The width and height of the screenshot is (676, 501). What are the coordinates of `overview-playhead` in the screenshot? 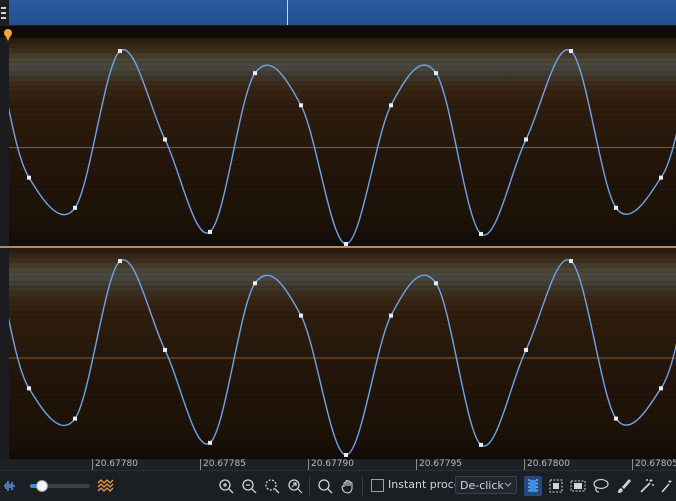 It's located at (287, 12).